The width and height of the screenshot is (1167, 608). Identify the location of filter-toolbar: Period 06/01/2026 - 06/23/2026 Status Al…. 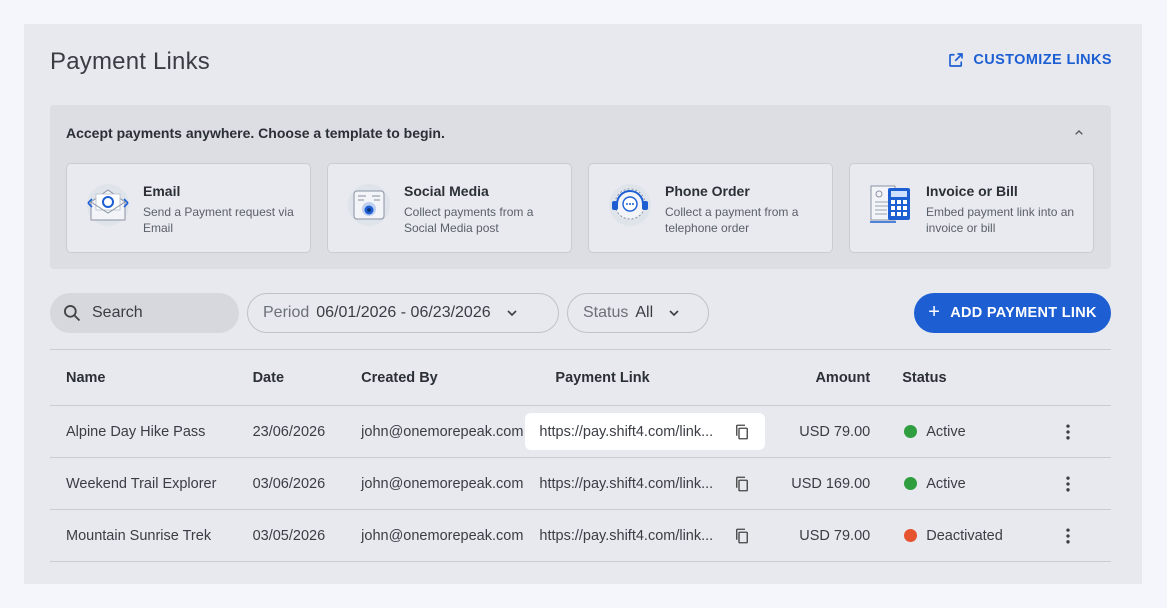
(580, 313).